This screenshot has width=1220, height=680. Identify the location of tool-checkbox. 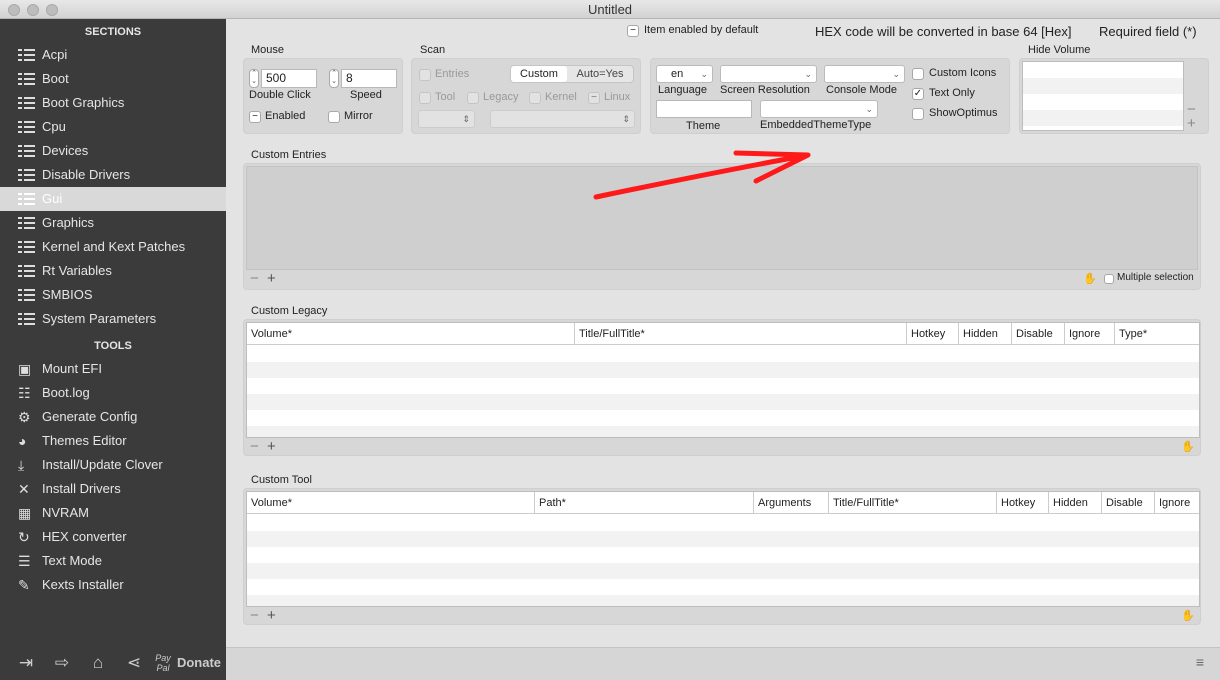
(425, 98).